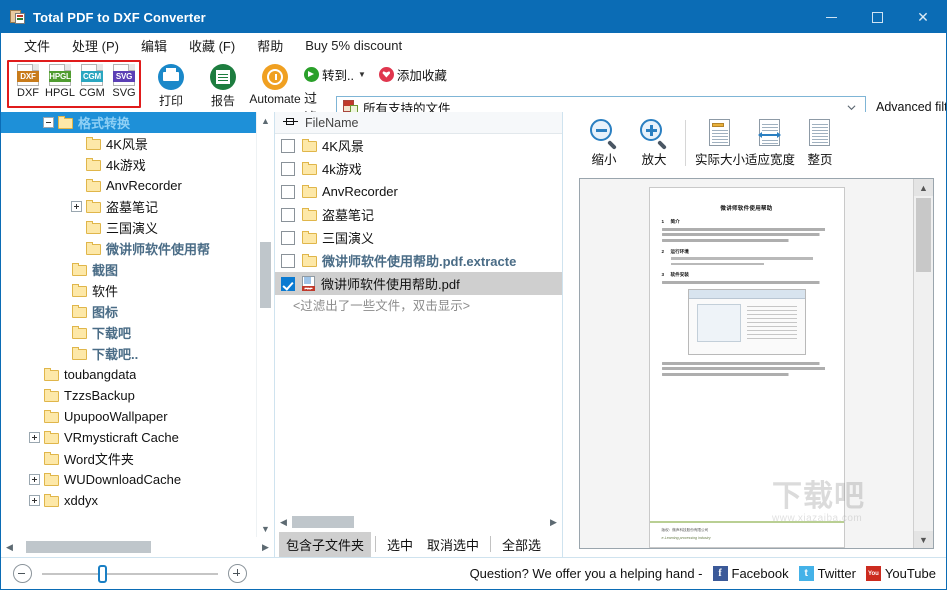 The image size is (947, 590). Describe the element at coordinates (418, 283) in the screenshot. I see `file-row: PDF 微讲师软件使用帮助.pdf` at that location.